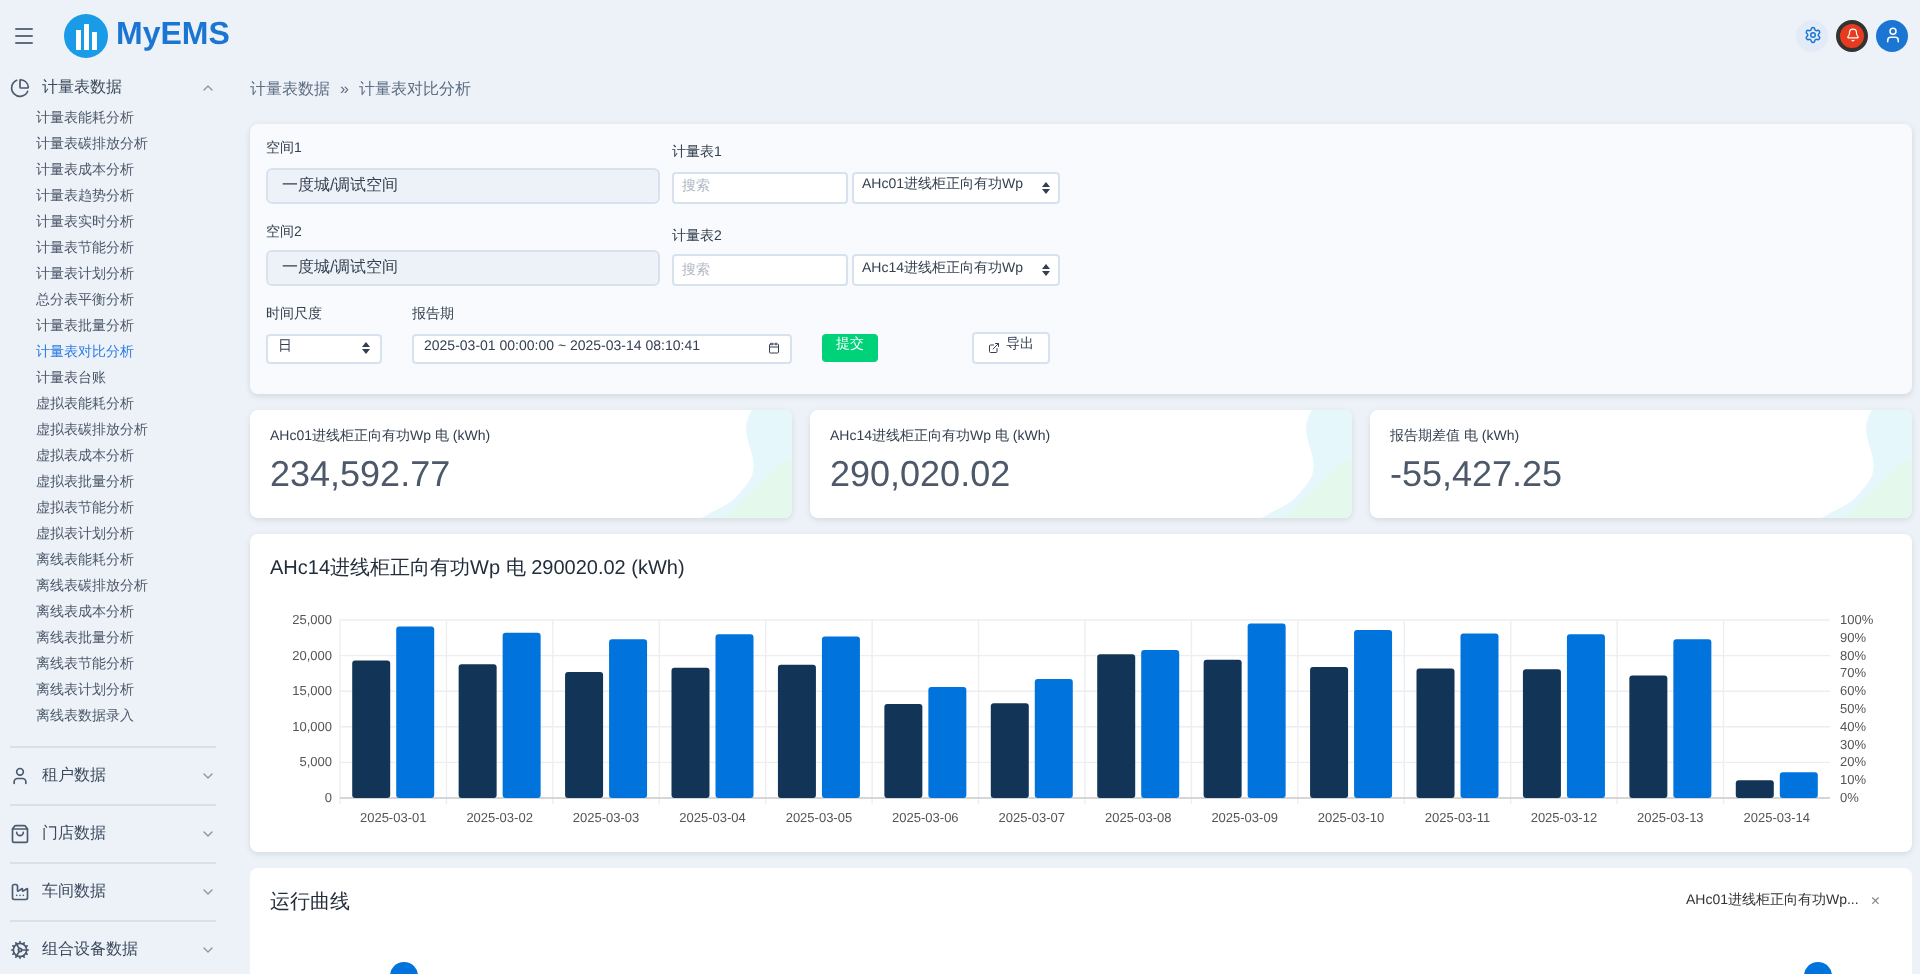  Describe the element at coordinates (1875, 902) in the screenshot. I see `legend-close: ×` at that location.